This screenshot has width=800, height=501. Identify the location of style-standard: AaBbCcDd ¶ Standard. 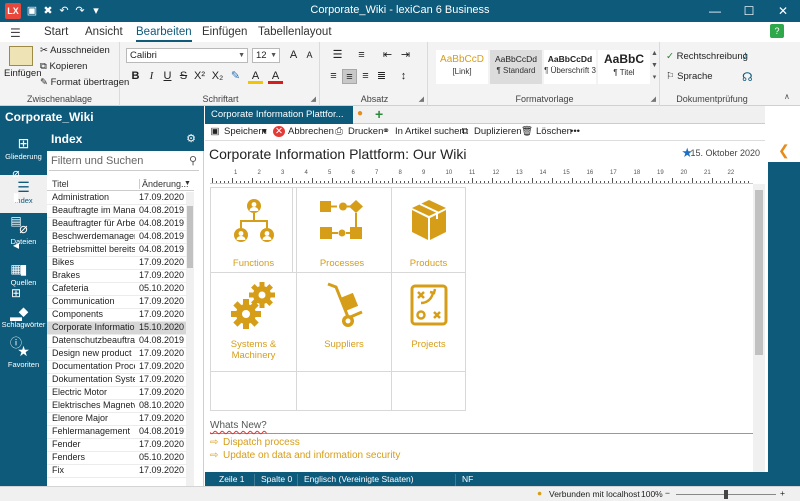
(516, 67).